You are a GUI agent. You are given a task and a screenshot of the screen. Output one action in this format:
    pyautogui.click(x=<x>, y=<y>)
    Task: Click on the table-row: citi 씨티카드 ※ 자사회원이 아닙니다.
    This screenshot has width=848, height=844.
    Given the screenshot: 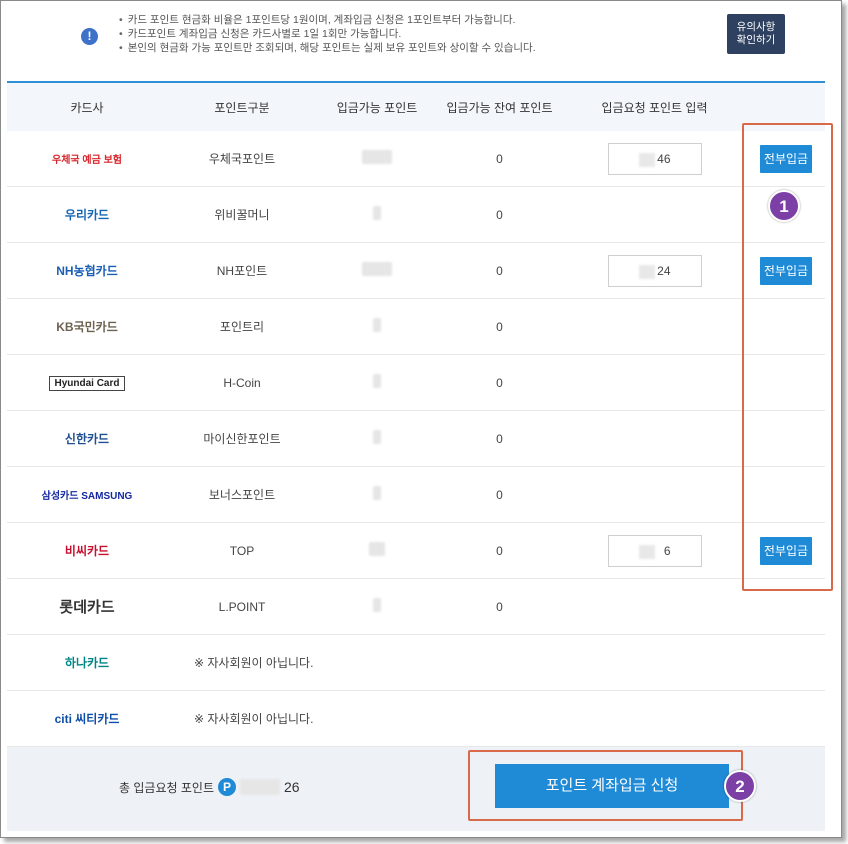 What is the action you would take?
    pyautogui.click(x=416, y=719)
    